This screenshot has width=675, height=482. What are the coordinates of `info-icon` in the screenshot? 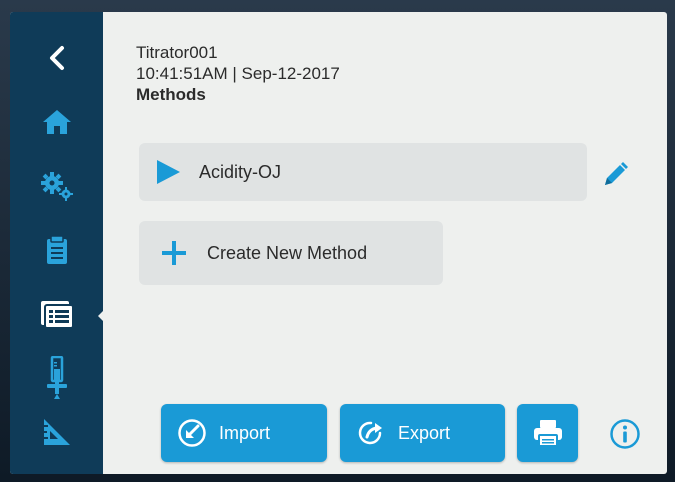 It's located at (625, 434).